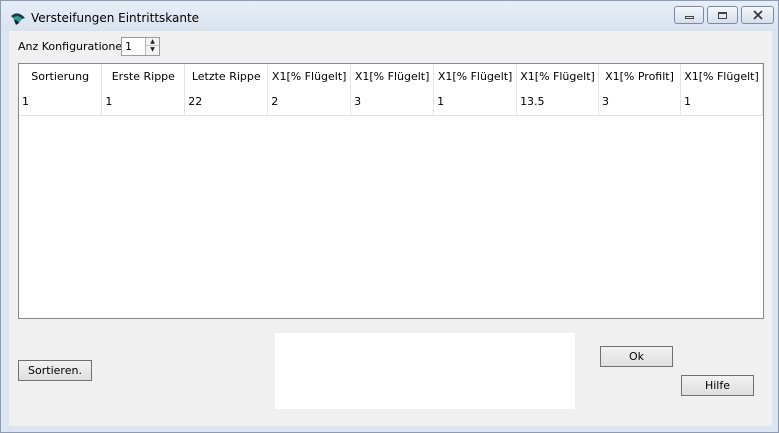 The image size is (779, 433). I want to click on table-cell: 2, so click(309, 102).